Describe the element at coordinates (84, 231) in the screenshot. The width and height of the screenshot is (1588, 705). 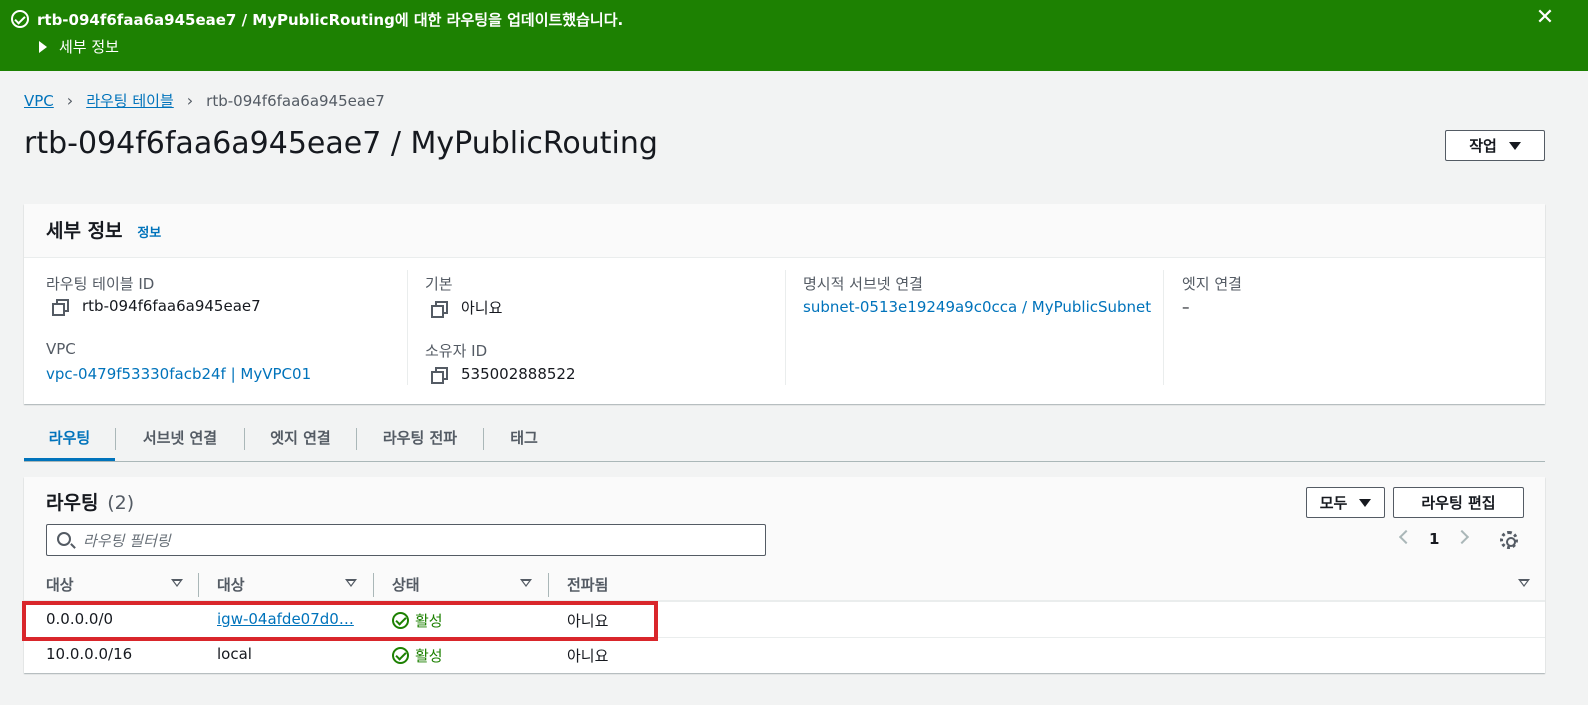
I see `details-heading: 세부 정보` at that location.